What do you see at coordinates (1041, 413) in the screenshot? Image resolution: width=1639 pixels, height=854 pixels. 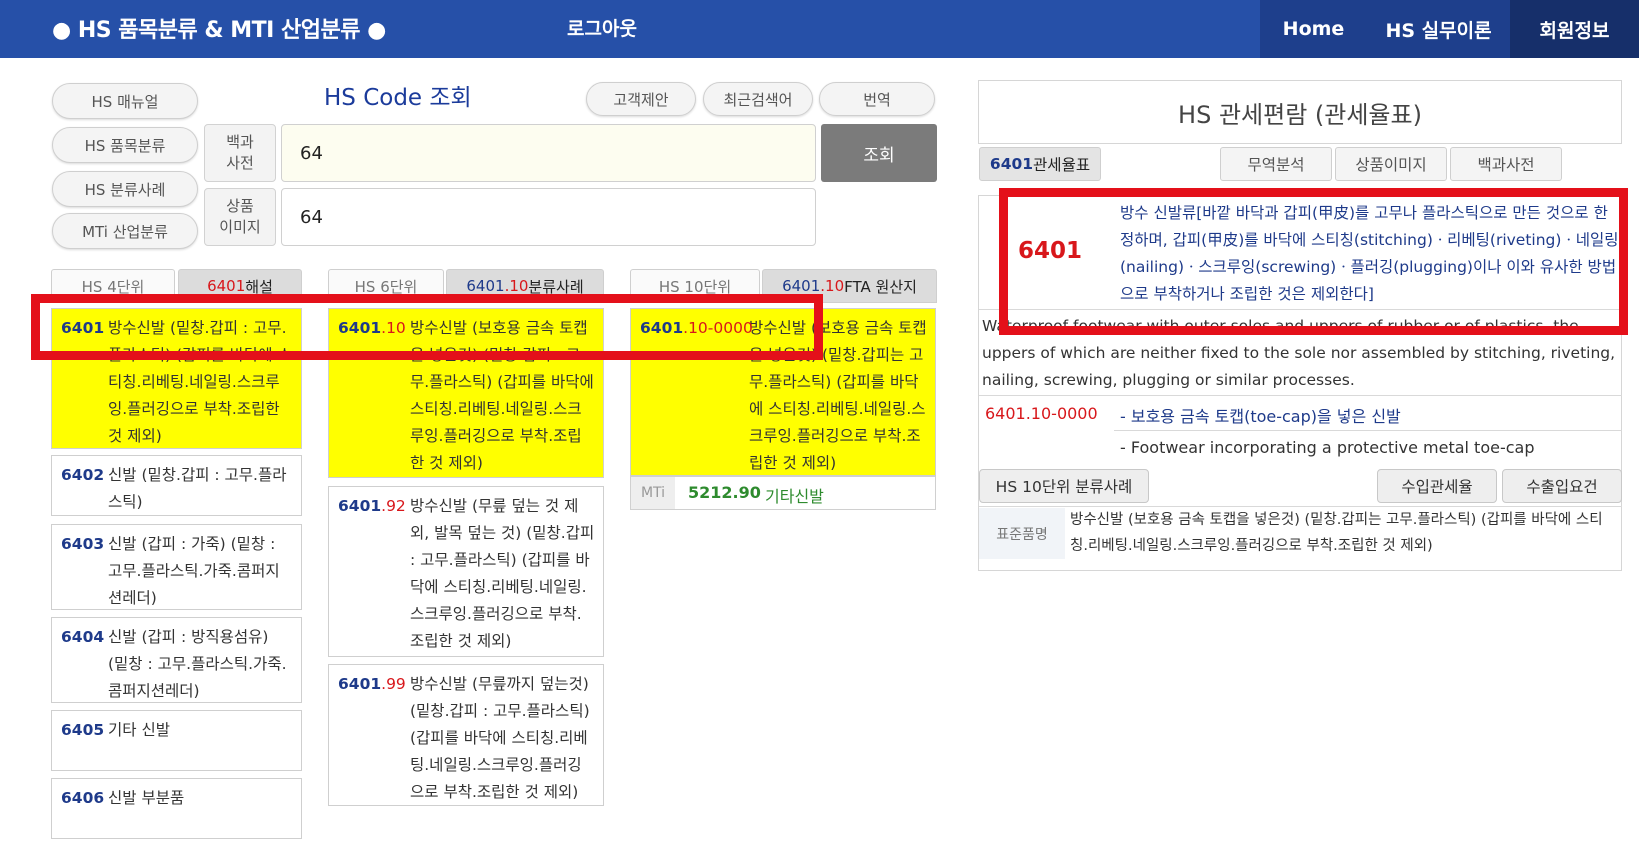 I see `subheading-code: 6401.10-0000` at bounding box center [1041, 413].